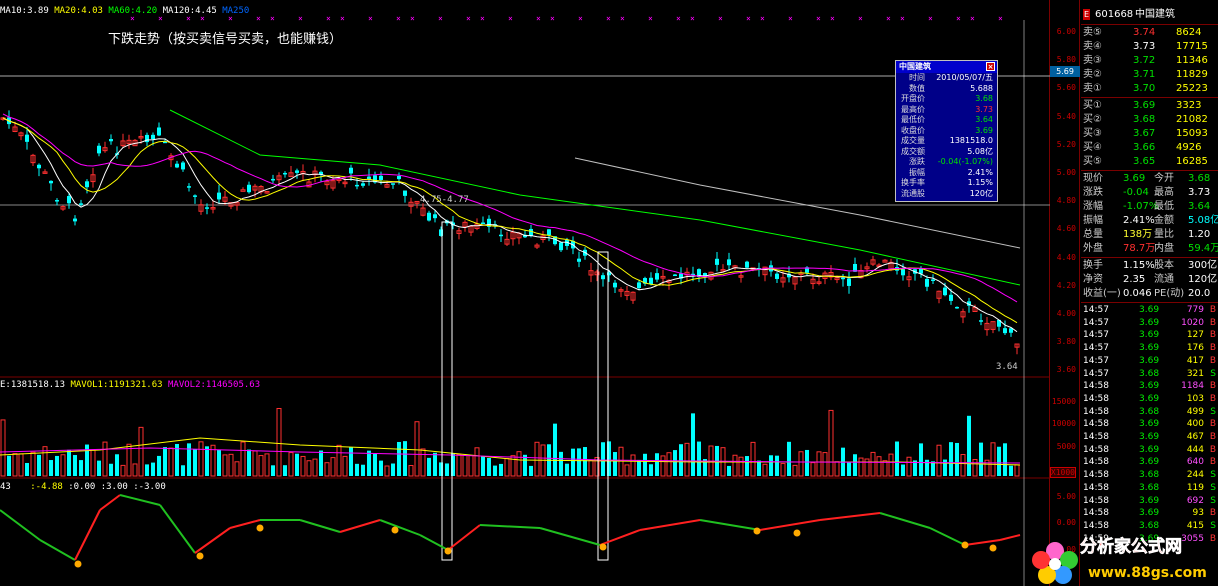 The image size is (1218, 586). I want to click on price-tick: 5.20, so click(1066, 144).